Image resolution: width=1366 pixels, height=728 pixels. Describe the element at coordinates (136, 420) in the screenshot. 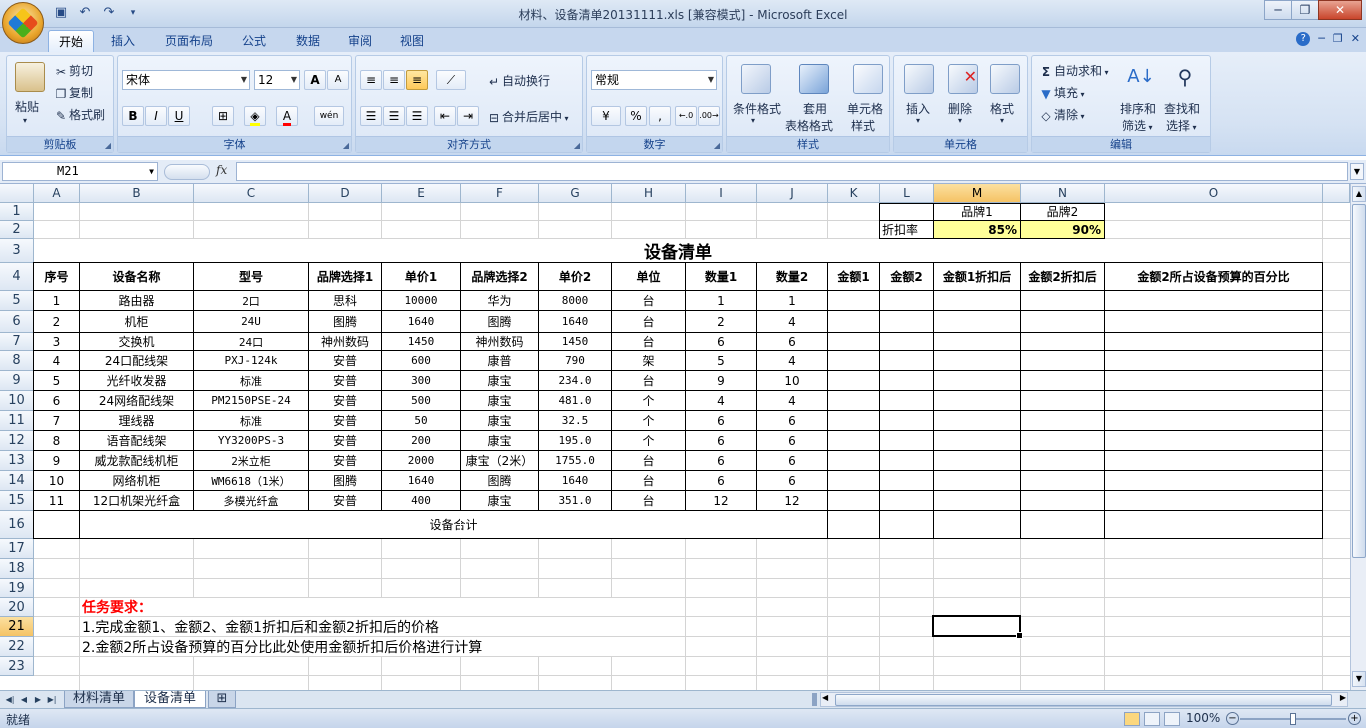

I see `table-cell: 理线器` at that location.